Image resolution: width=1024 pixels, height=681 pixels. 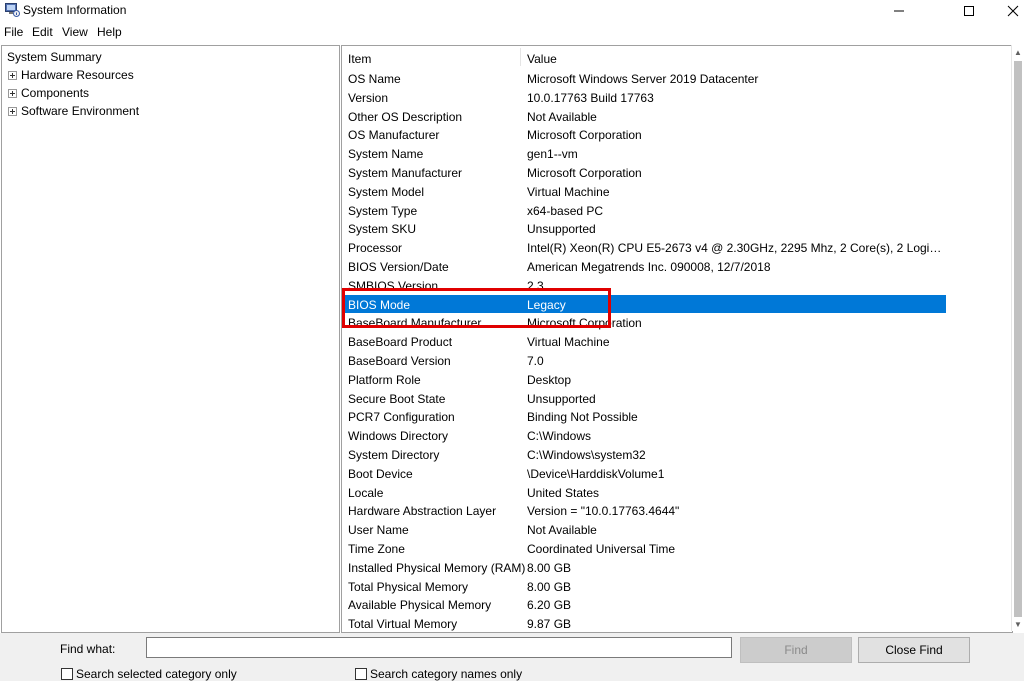 What do you see at coordinates (644, 473) in the screenshot?
I see `table-row: Boot Device \Device\HarddiskVolume1` at bounding box center [644, 473].